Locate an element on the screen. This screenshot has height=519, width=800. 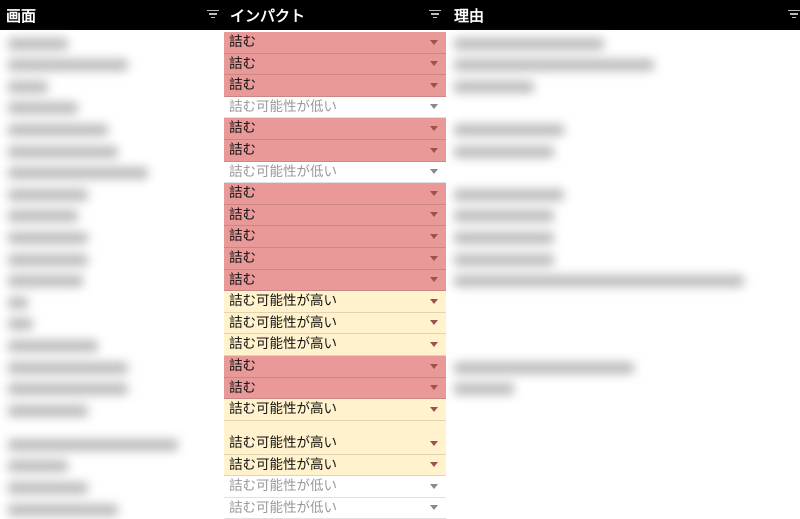
column-header-reason: 理由 is located at coordinates (466, 15).